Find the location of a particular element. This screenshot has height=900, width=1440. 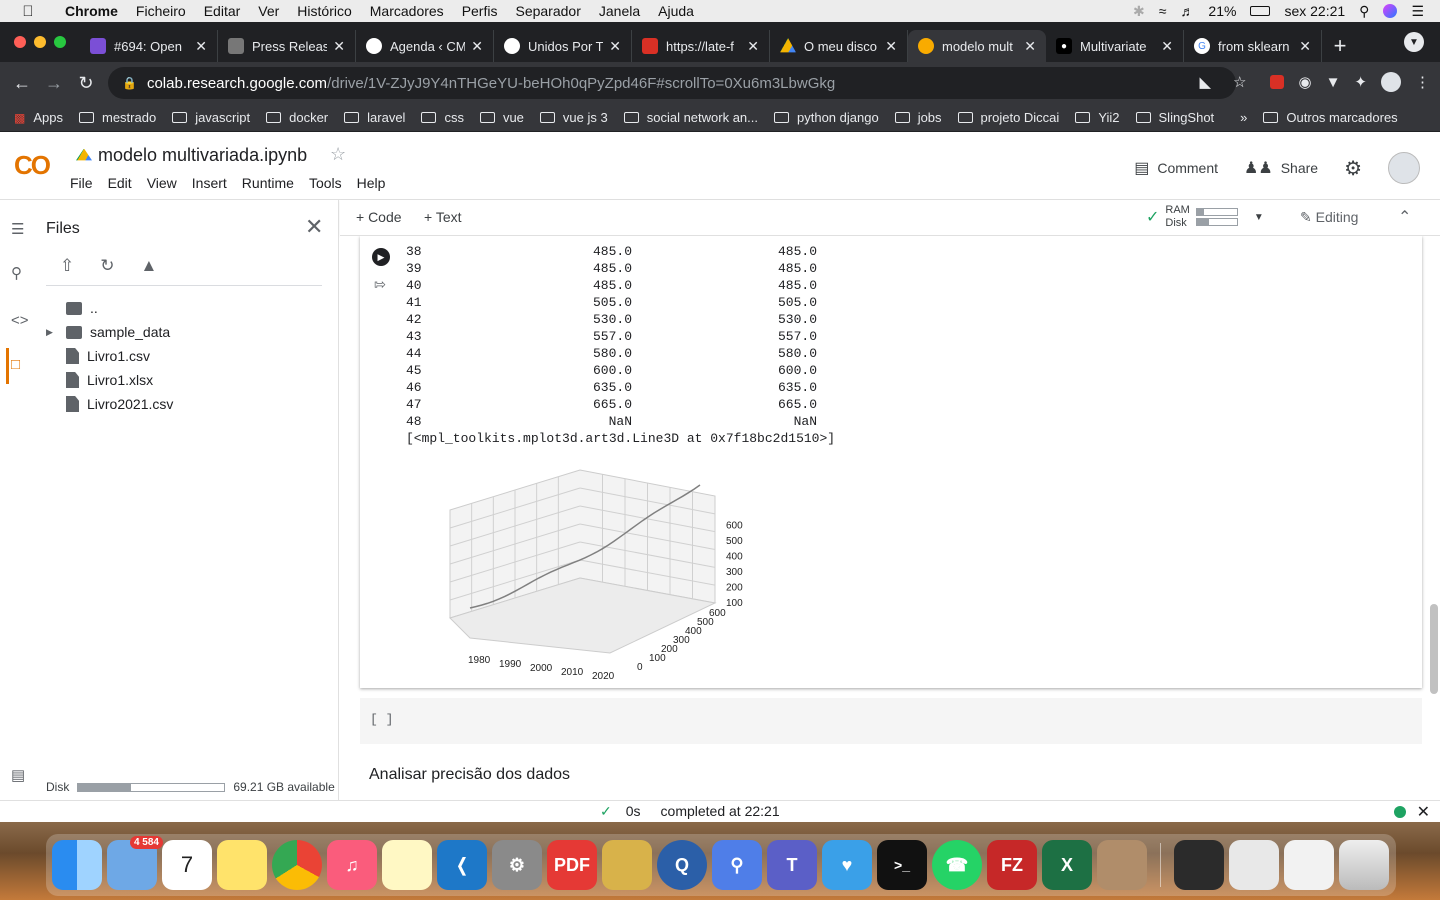

profile-avatar is located at coordinates (1391, 82).